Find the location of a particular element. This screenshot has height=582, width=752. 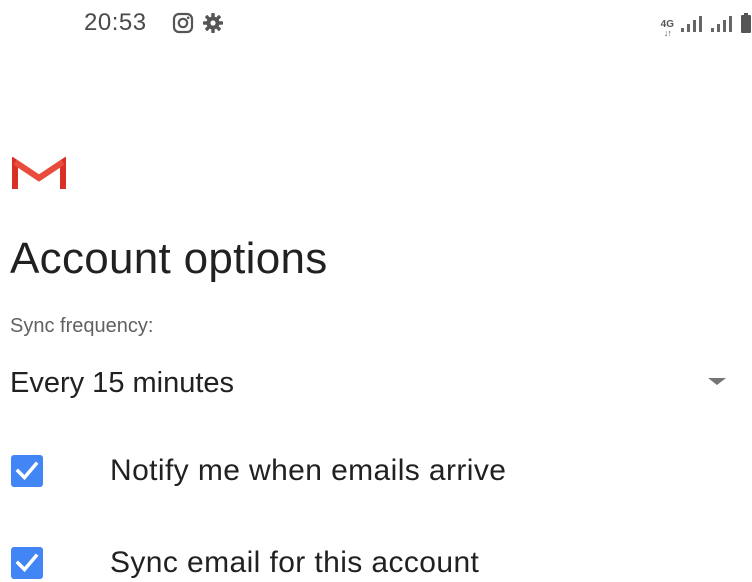

gear-icon is located at coordinates (213, 25).